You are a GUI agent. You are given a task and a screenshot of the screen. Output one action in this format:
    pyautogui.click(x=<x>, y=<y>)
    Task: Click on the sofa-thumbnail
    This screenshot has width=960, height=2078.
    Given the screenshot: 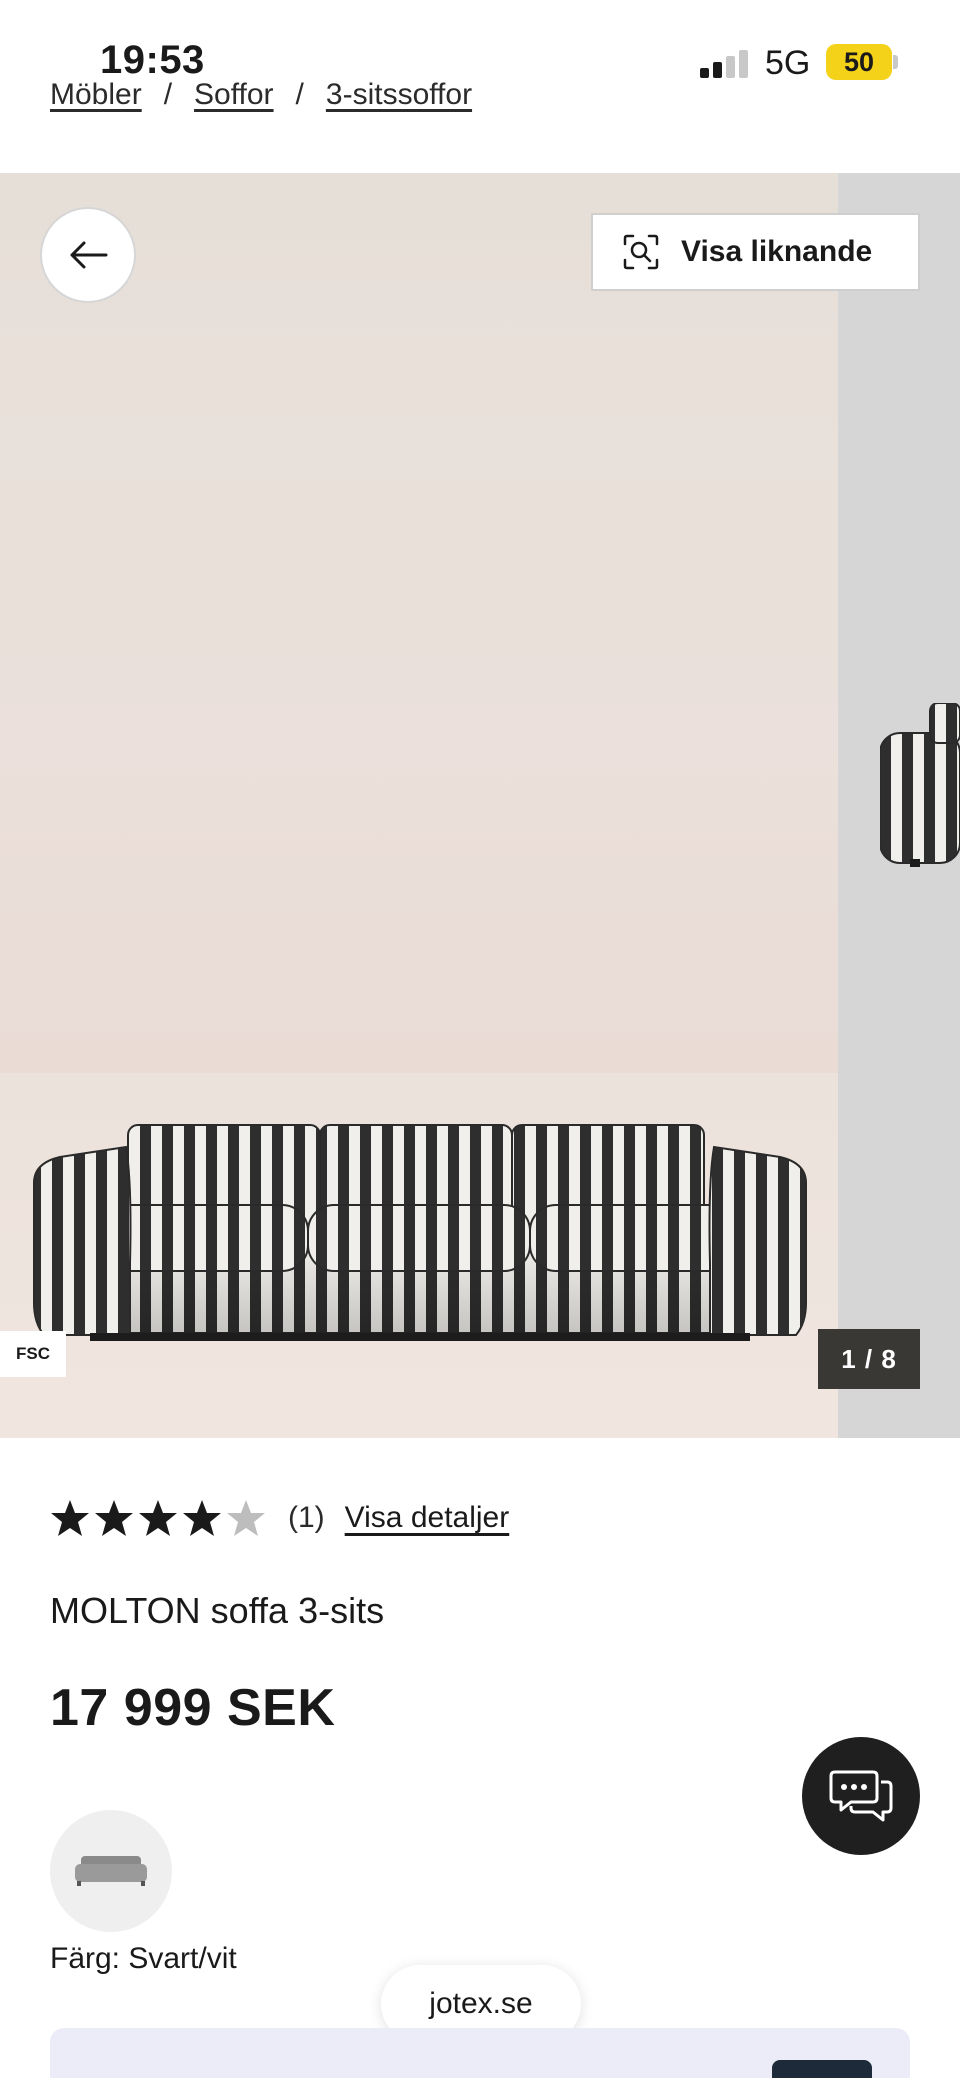 What is the action you would take?
    pyautogui.click(x=111, y=1871)
    